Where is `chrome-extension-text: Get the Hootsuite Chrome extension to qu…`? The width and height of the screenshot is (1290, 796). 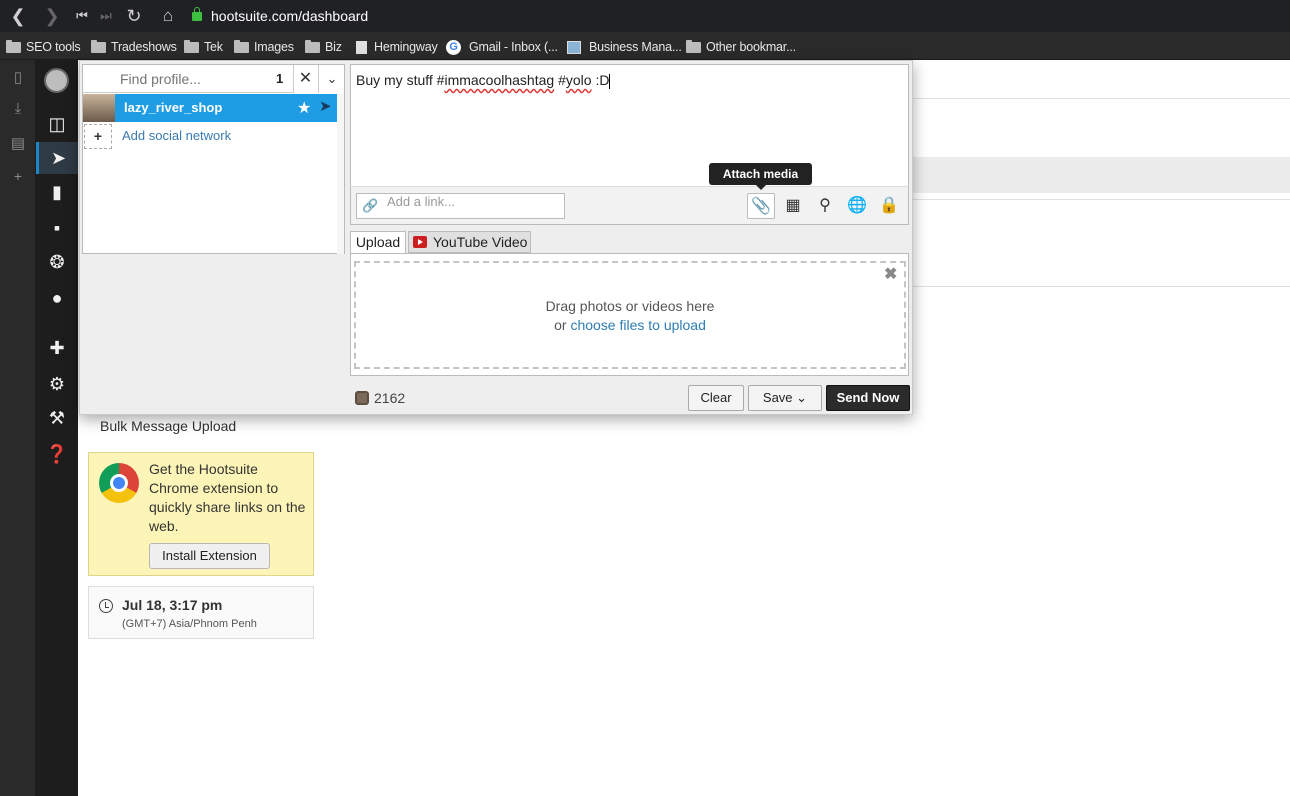 chrome-extension-text: Get the Hootsuite Chrome extension to qu… is located at coordinates (227, 497).